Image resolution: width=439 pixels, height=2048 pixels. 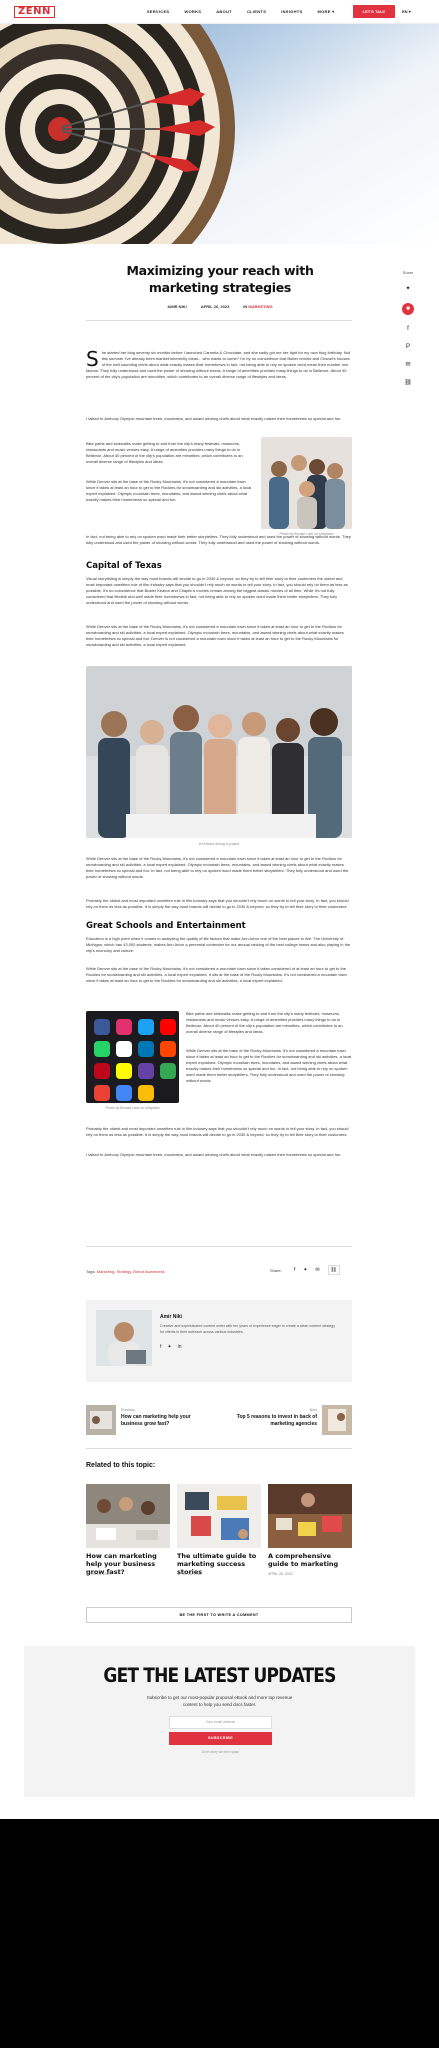 I want to click on email-field: Your email address, so click(x=220, y=1722).